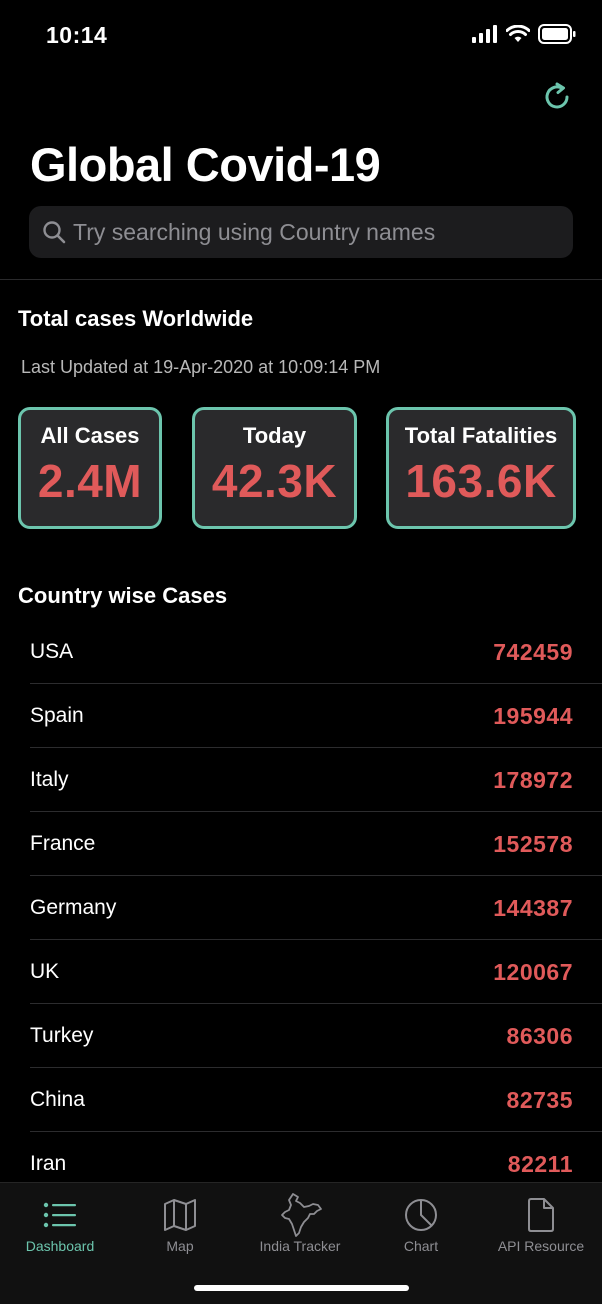 The width and height of the screenshot is (602, 1304). What do you see at coordinates (136, 318) in the screenshot?
I see `worldwide-section-title: Total cases Worldwide` at bounding box center [136, 318].